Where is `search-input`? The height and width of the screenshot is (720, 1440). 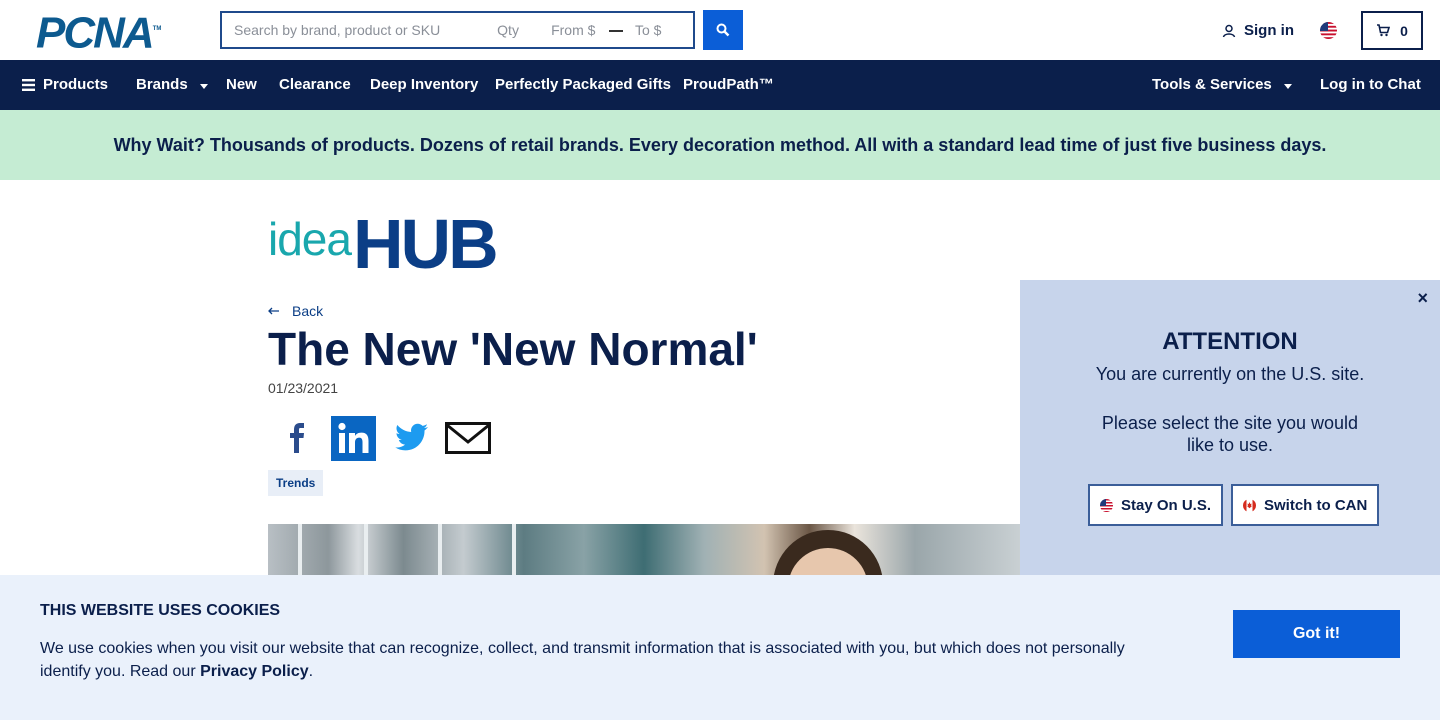
search-input is located at coordinates (350, 30).